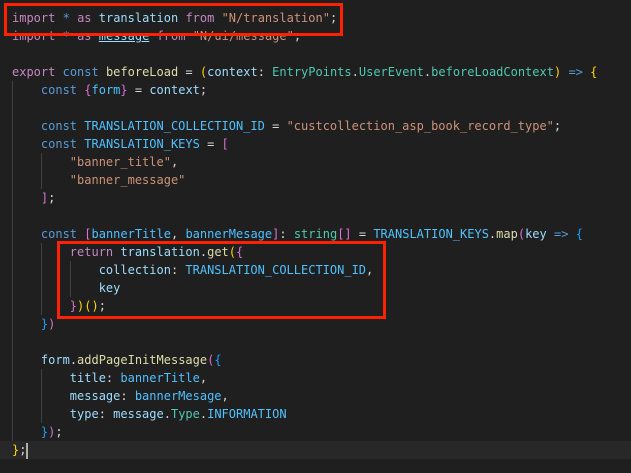 The height and width of the screenshot is (473, 631). Describe the element at coordinates (174, 90) in the screenshot. I see `code-token: context` at that location.